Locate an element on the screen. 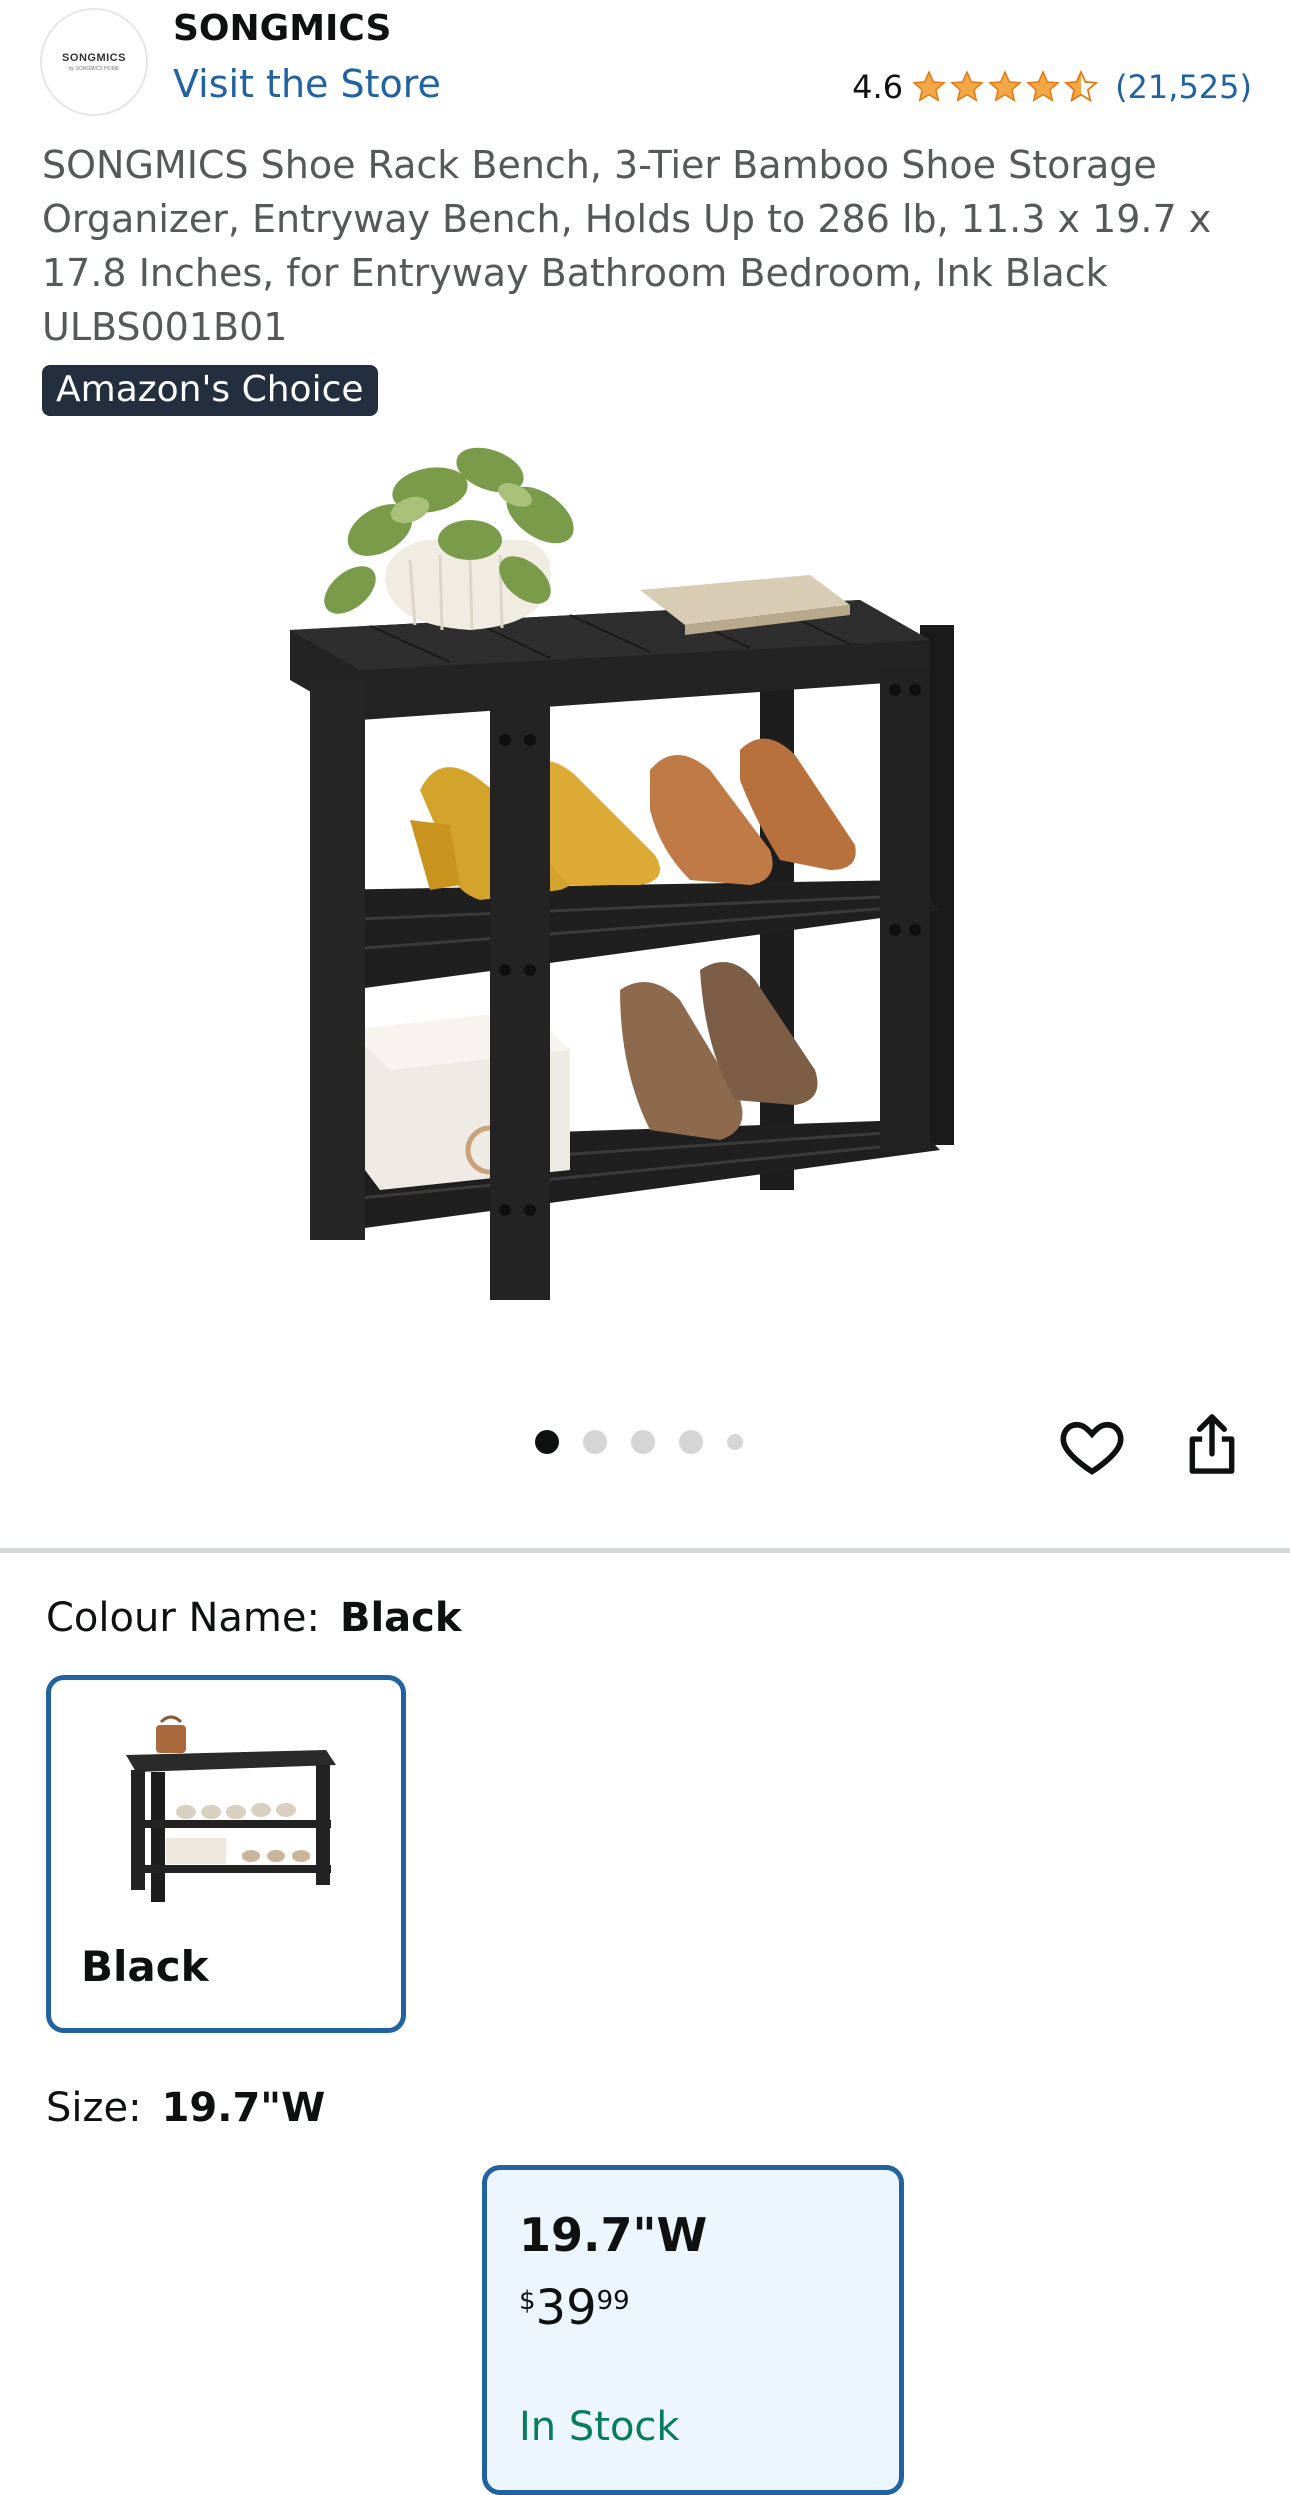  colour-option-thumbnail is located at coordinates (231, 1808).